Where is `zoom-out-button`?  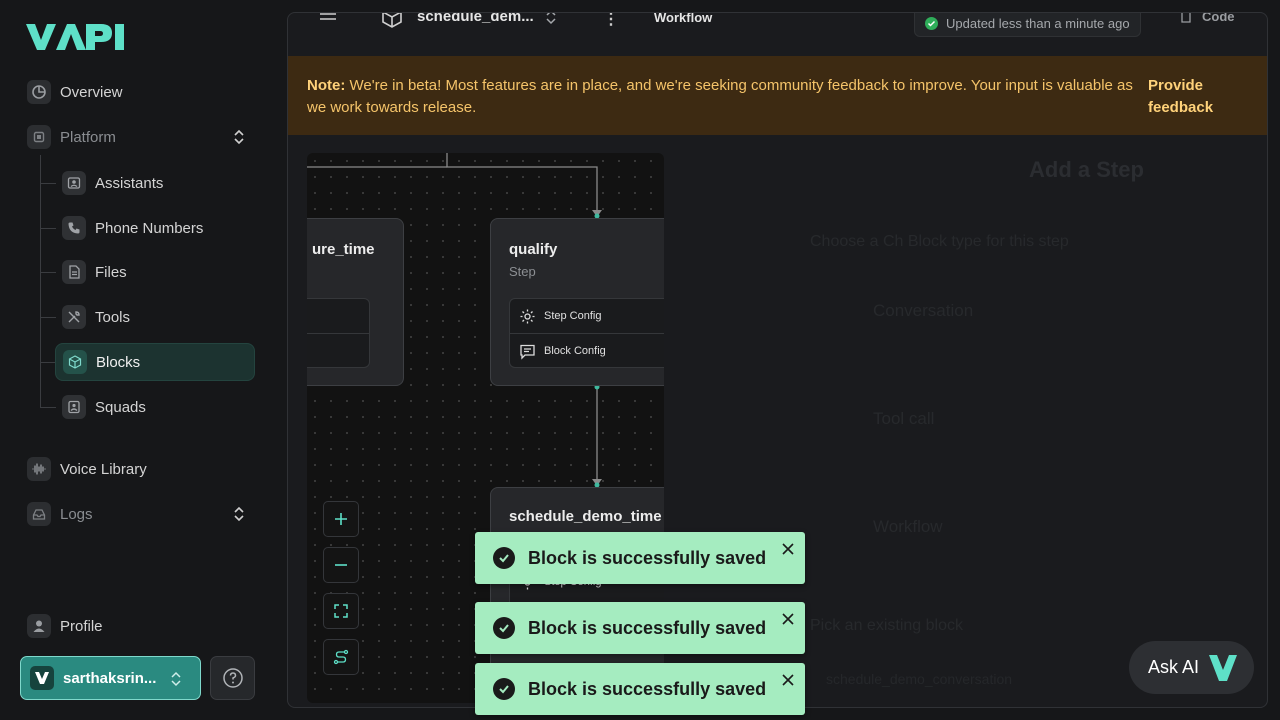 zoom-out-button is located at coordinates (341, 565).